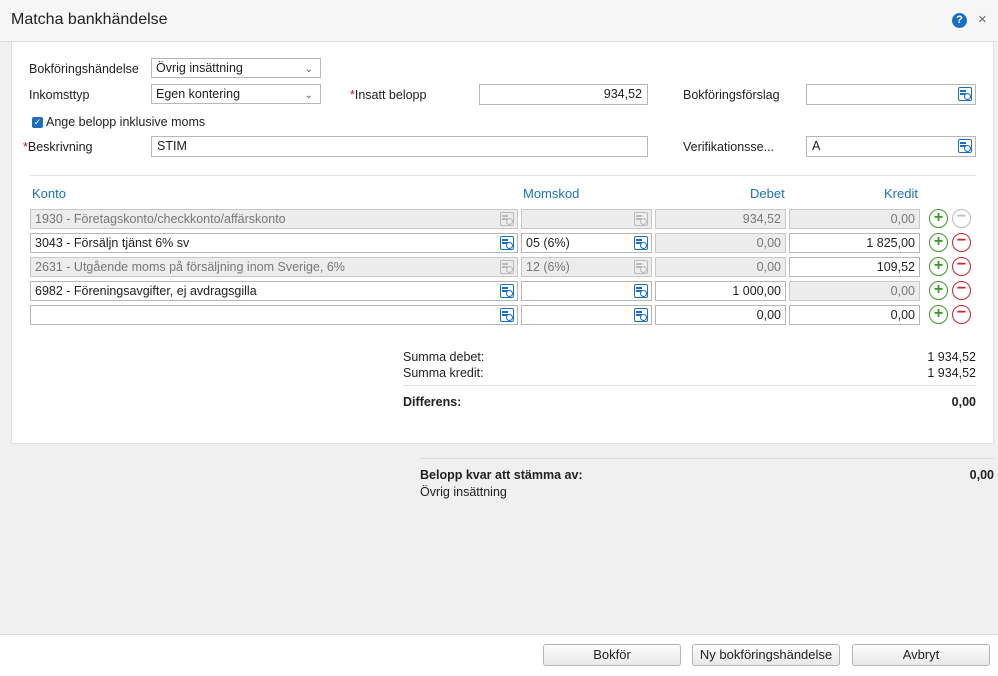 The height and width of the screenshot is (676, 998). I want to click on table-row-momskod: 05 (6%), so click(586, 243).